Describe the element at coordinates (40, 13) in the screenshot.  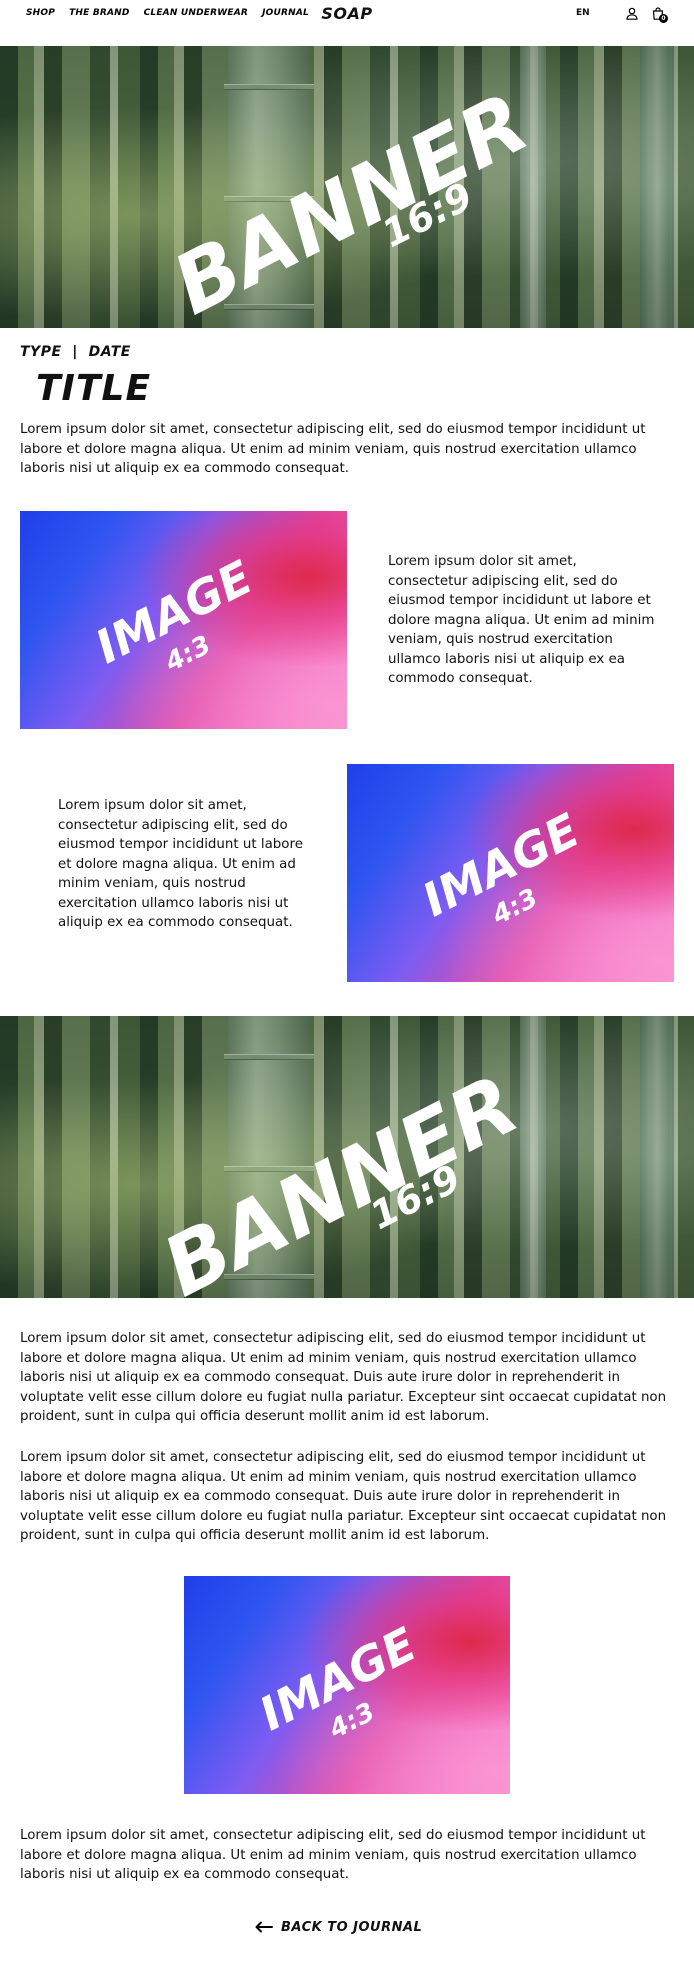
I see `nav-shop: SHOP` at that location.